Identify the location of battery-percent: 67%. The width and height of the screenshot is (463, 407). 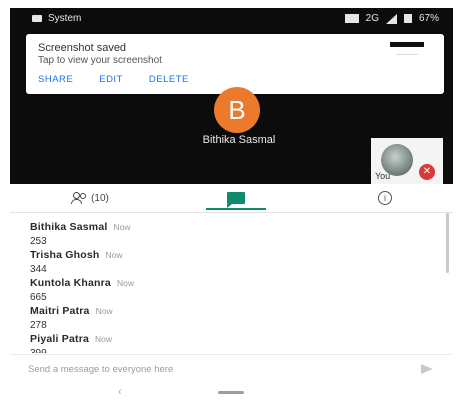
(428, 18).